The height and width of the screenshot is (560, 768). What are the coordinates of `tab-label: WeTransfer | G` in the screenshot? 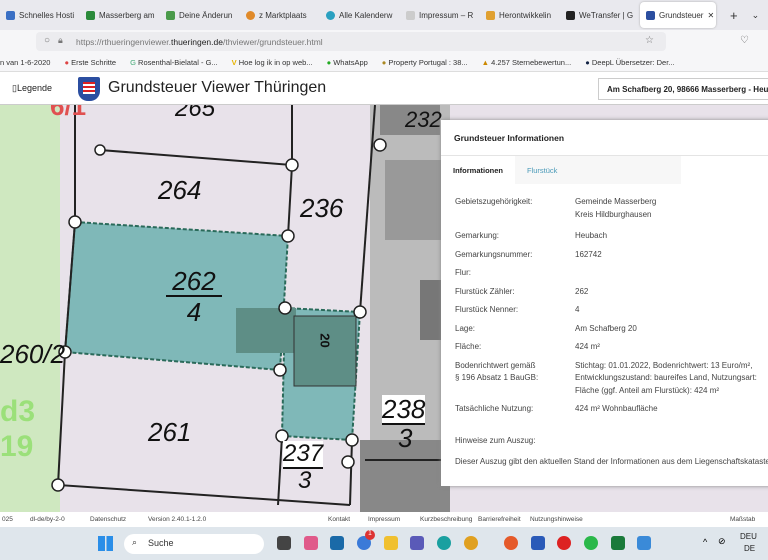 It's located at (606, 15).